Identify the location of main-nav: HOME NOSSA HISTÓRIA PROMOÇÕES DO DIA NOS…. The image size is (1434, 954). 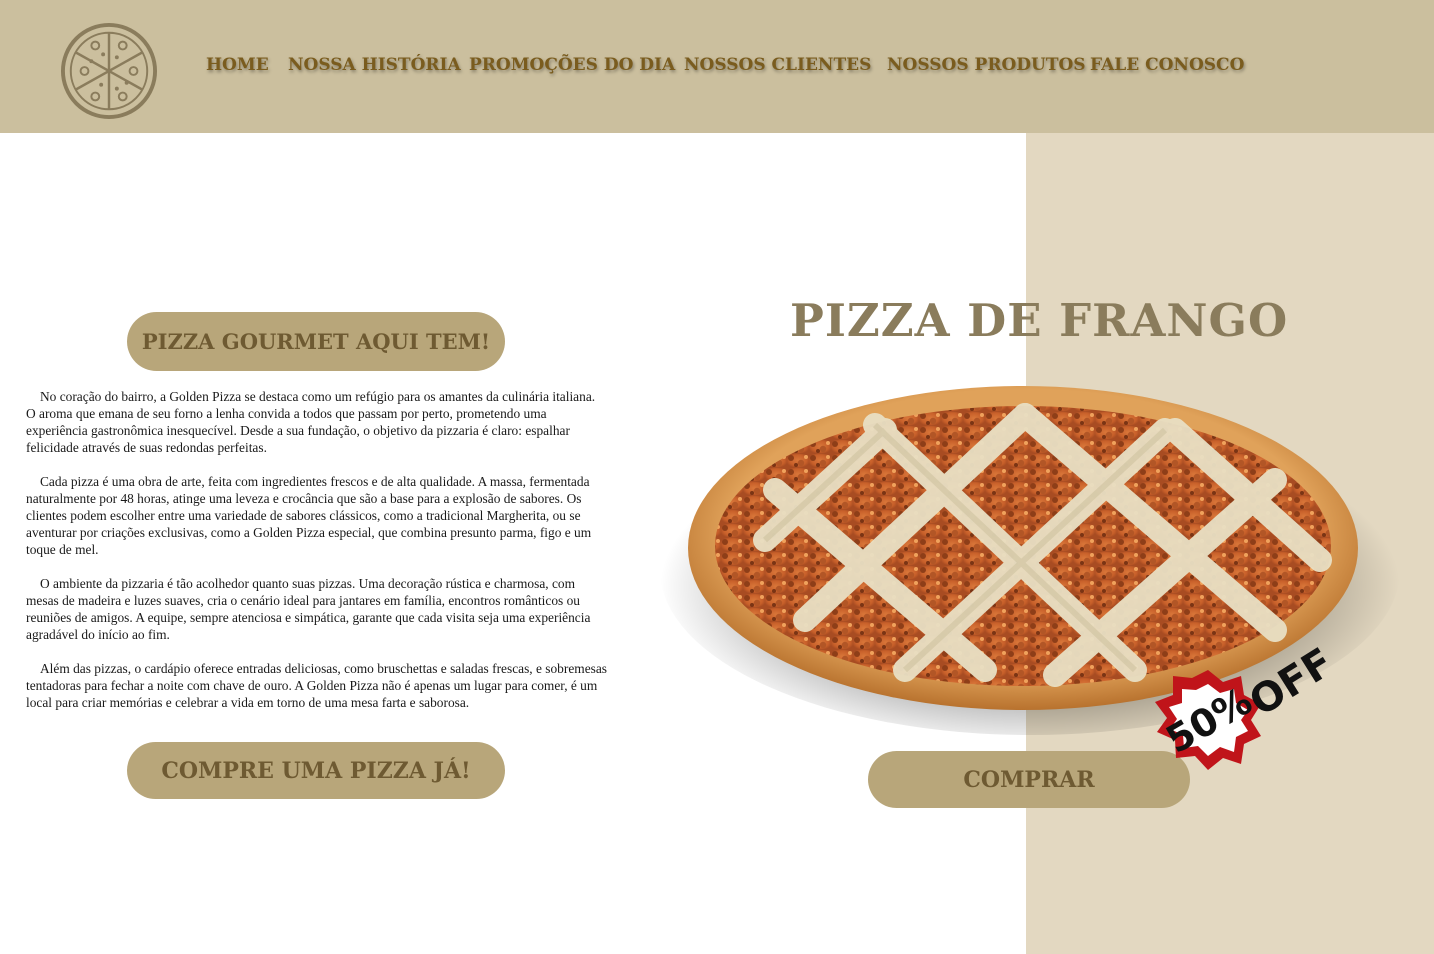
(717, 69).